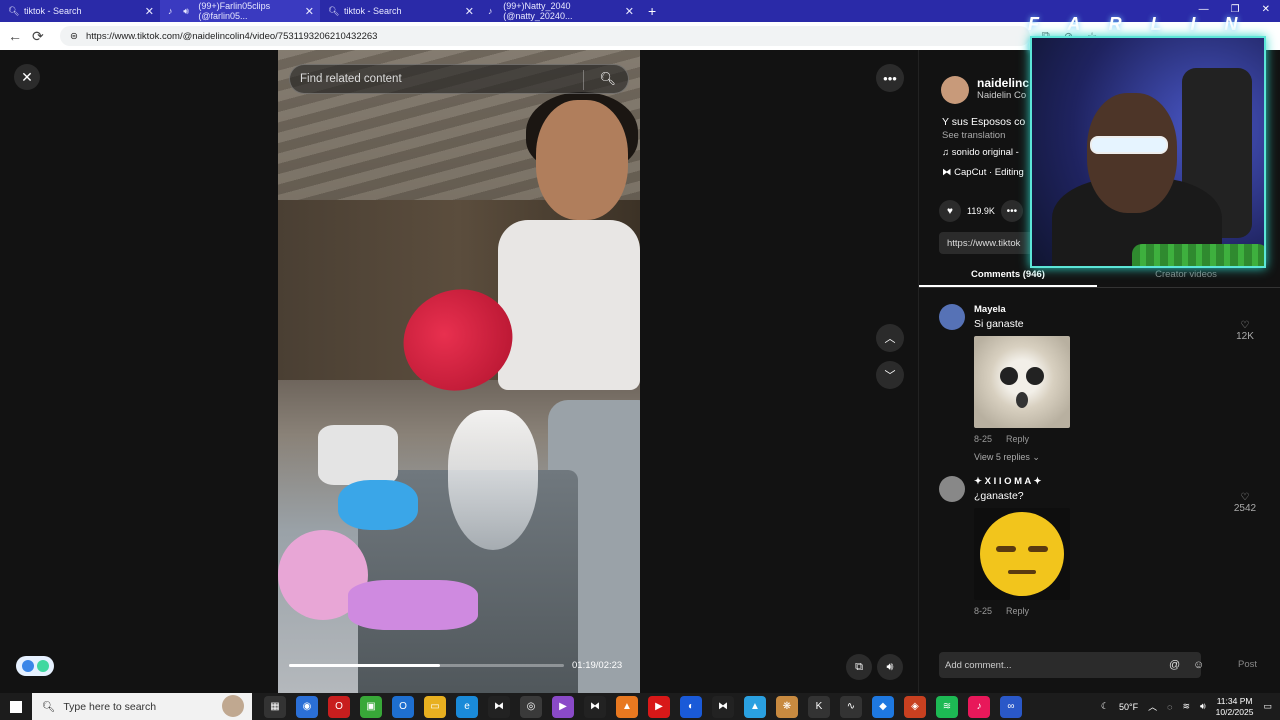  What do you see at coordinates (883, 706) in the screenshot?
I see `app-icon: ◆` at bounding box center [883, 706].